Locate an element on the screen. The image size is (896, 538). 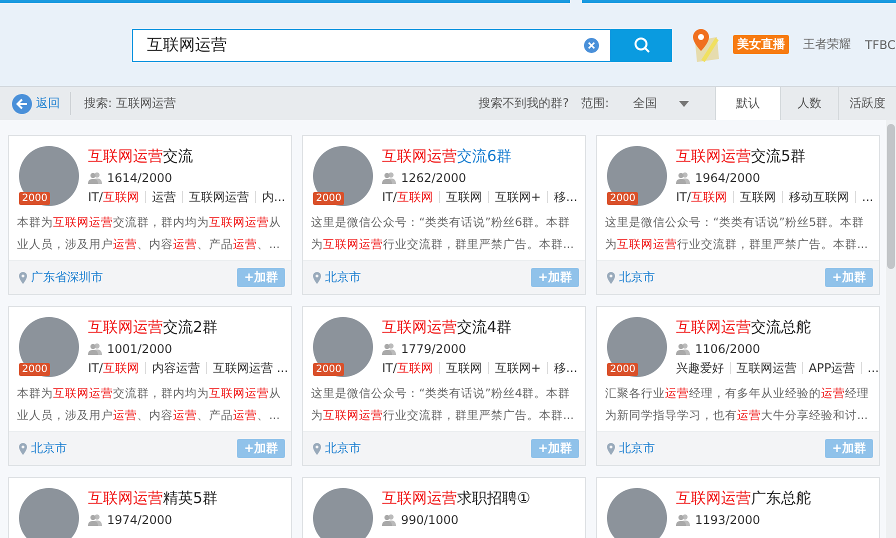
group-title: 互联网运营广东总舵 is located at coordinates (743, 498).